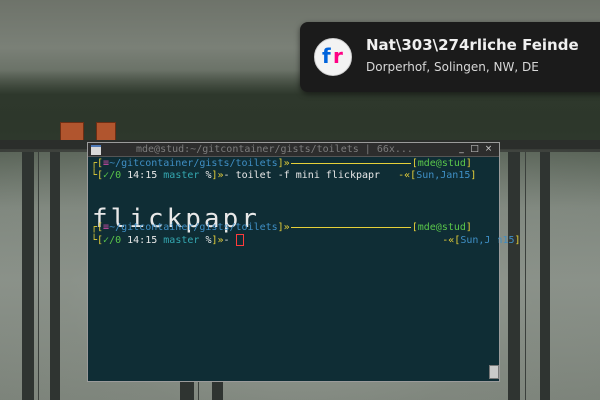 The image size is (600, 400). I want to click on flickr-icon: f r, so click(333, 57).